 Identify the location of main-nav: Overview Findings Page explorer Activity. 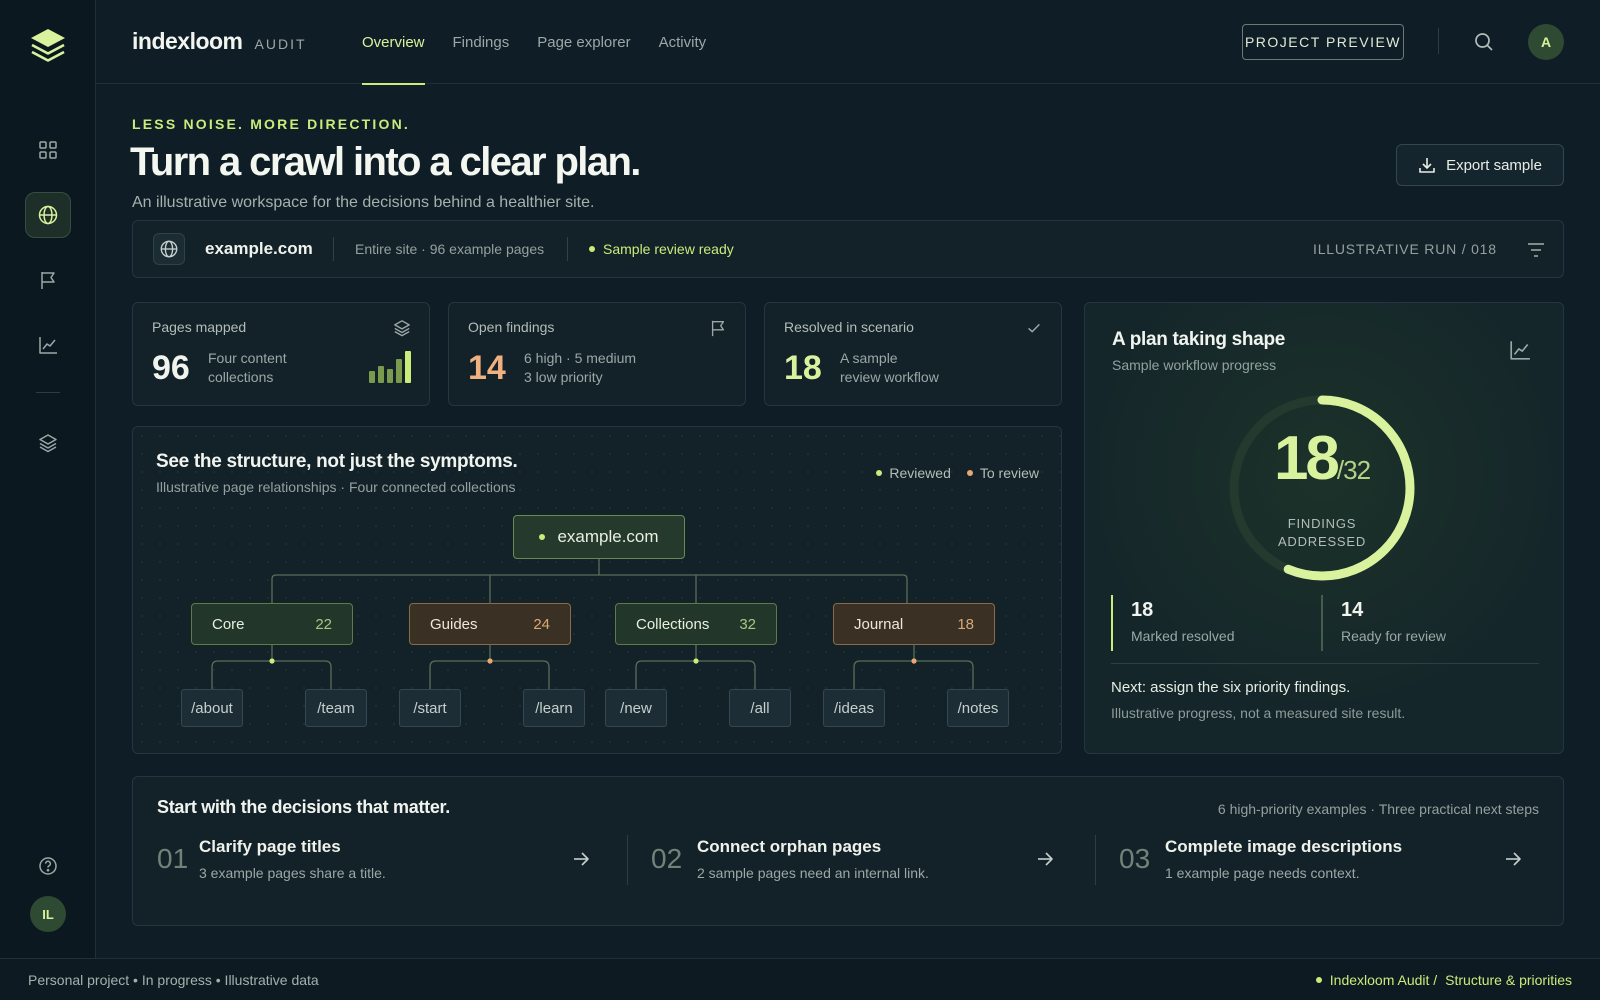
(534, 42).